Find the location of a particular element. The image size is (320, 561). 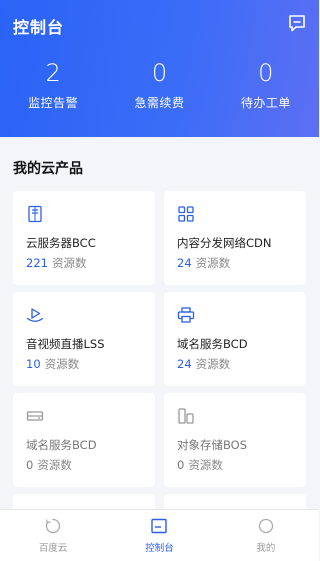

product-name: 音视频直播LSS is located at coordinates (65, 344).